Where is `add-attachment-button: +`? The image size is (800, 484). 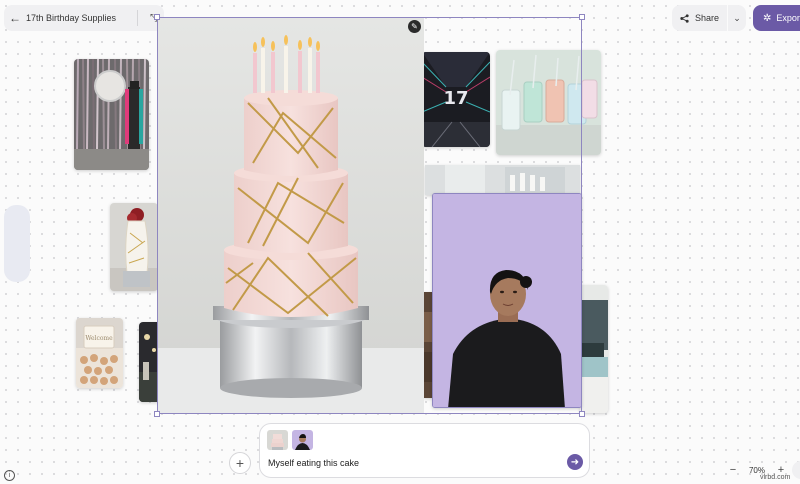 add-attachment-button: + is located at coordinates (240, 463).